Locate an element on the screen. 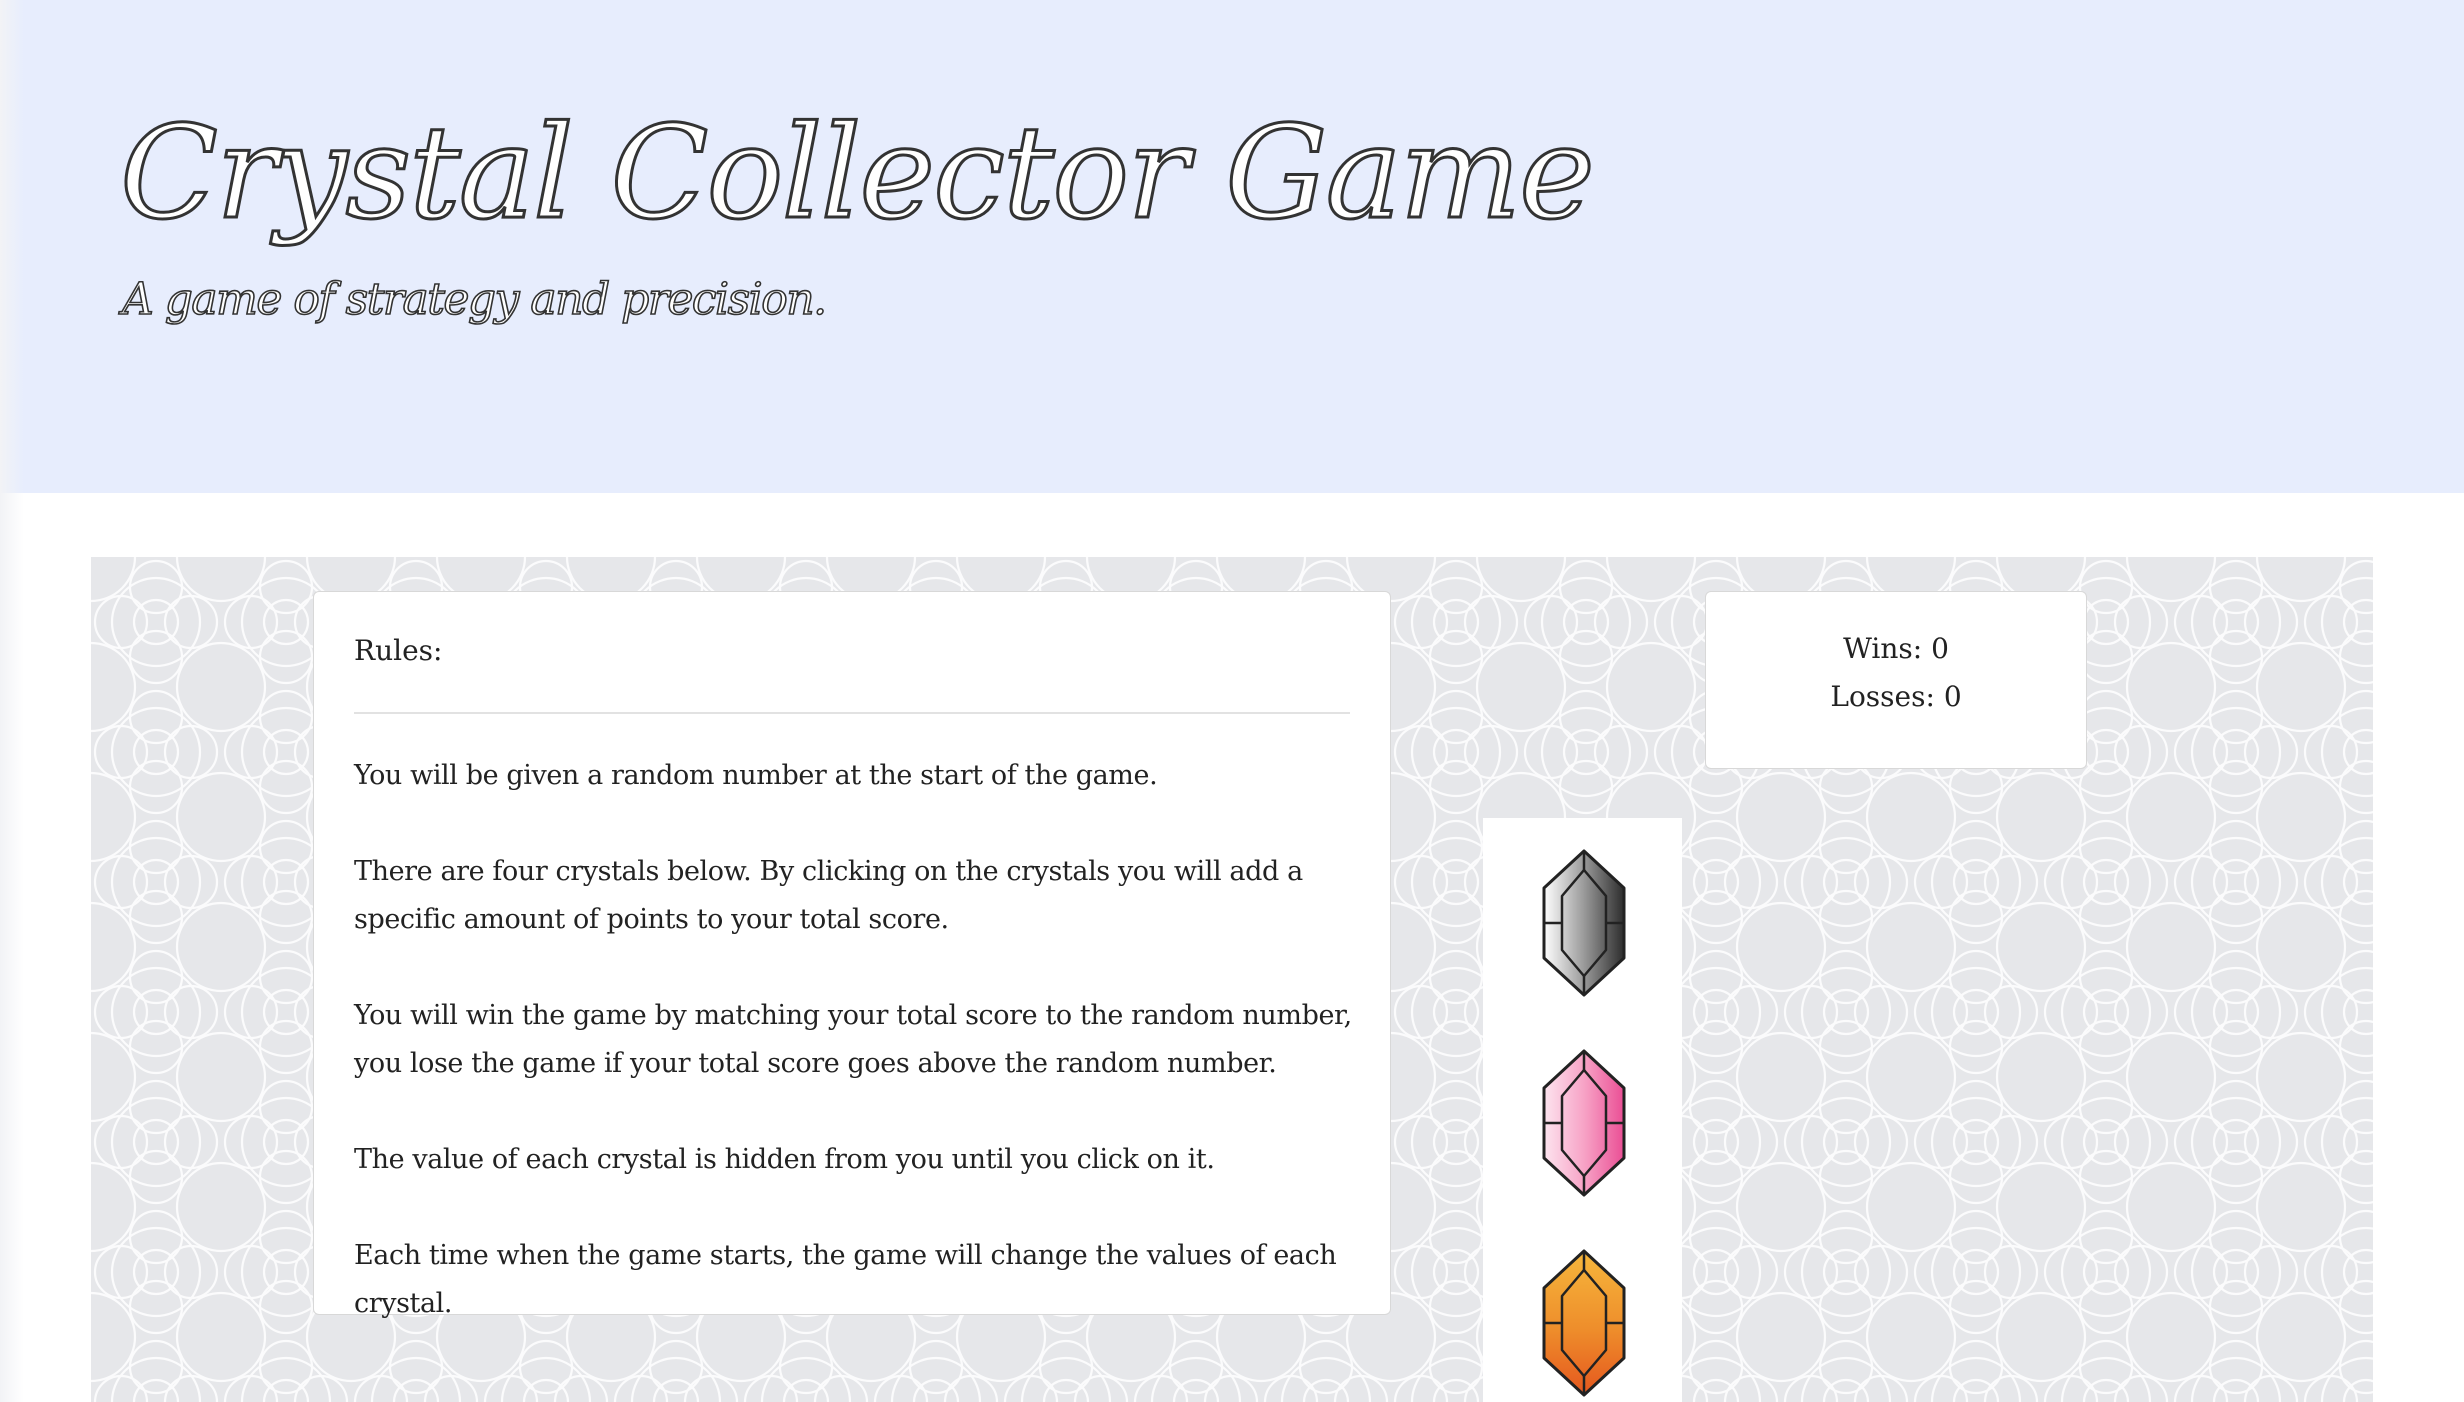  score-card: Wins: 0 Losses: 0 is located at coordinates (1896, 680).